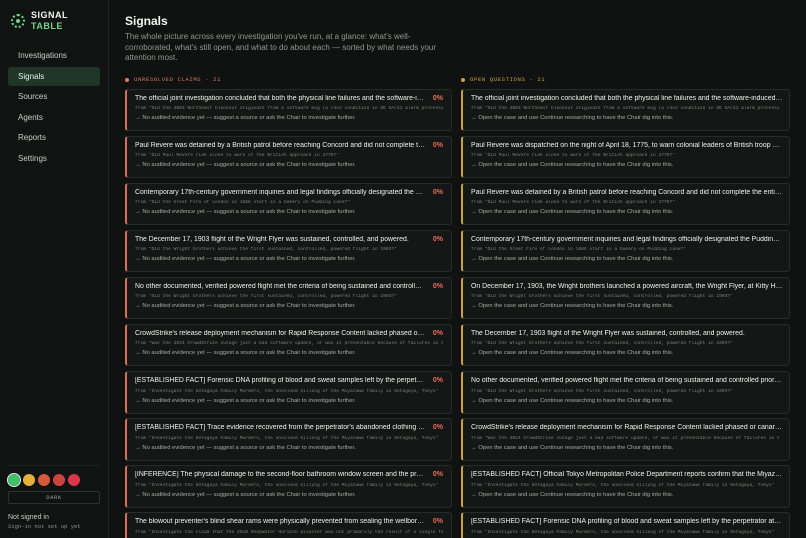 This screenshot has height=538, width=806. I want to click on brand-line-2: TABLE, so click(47, 26).